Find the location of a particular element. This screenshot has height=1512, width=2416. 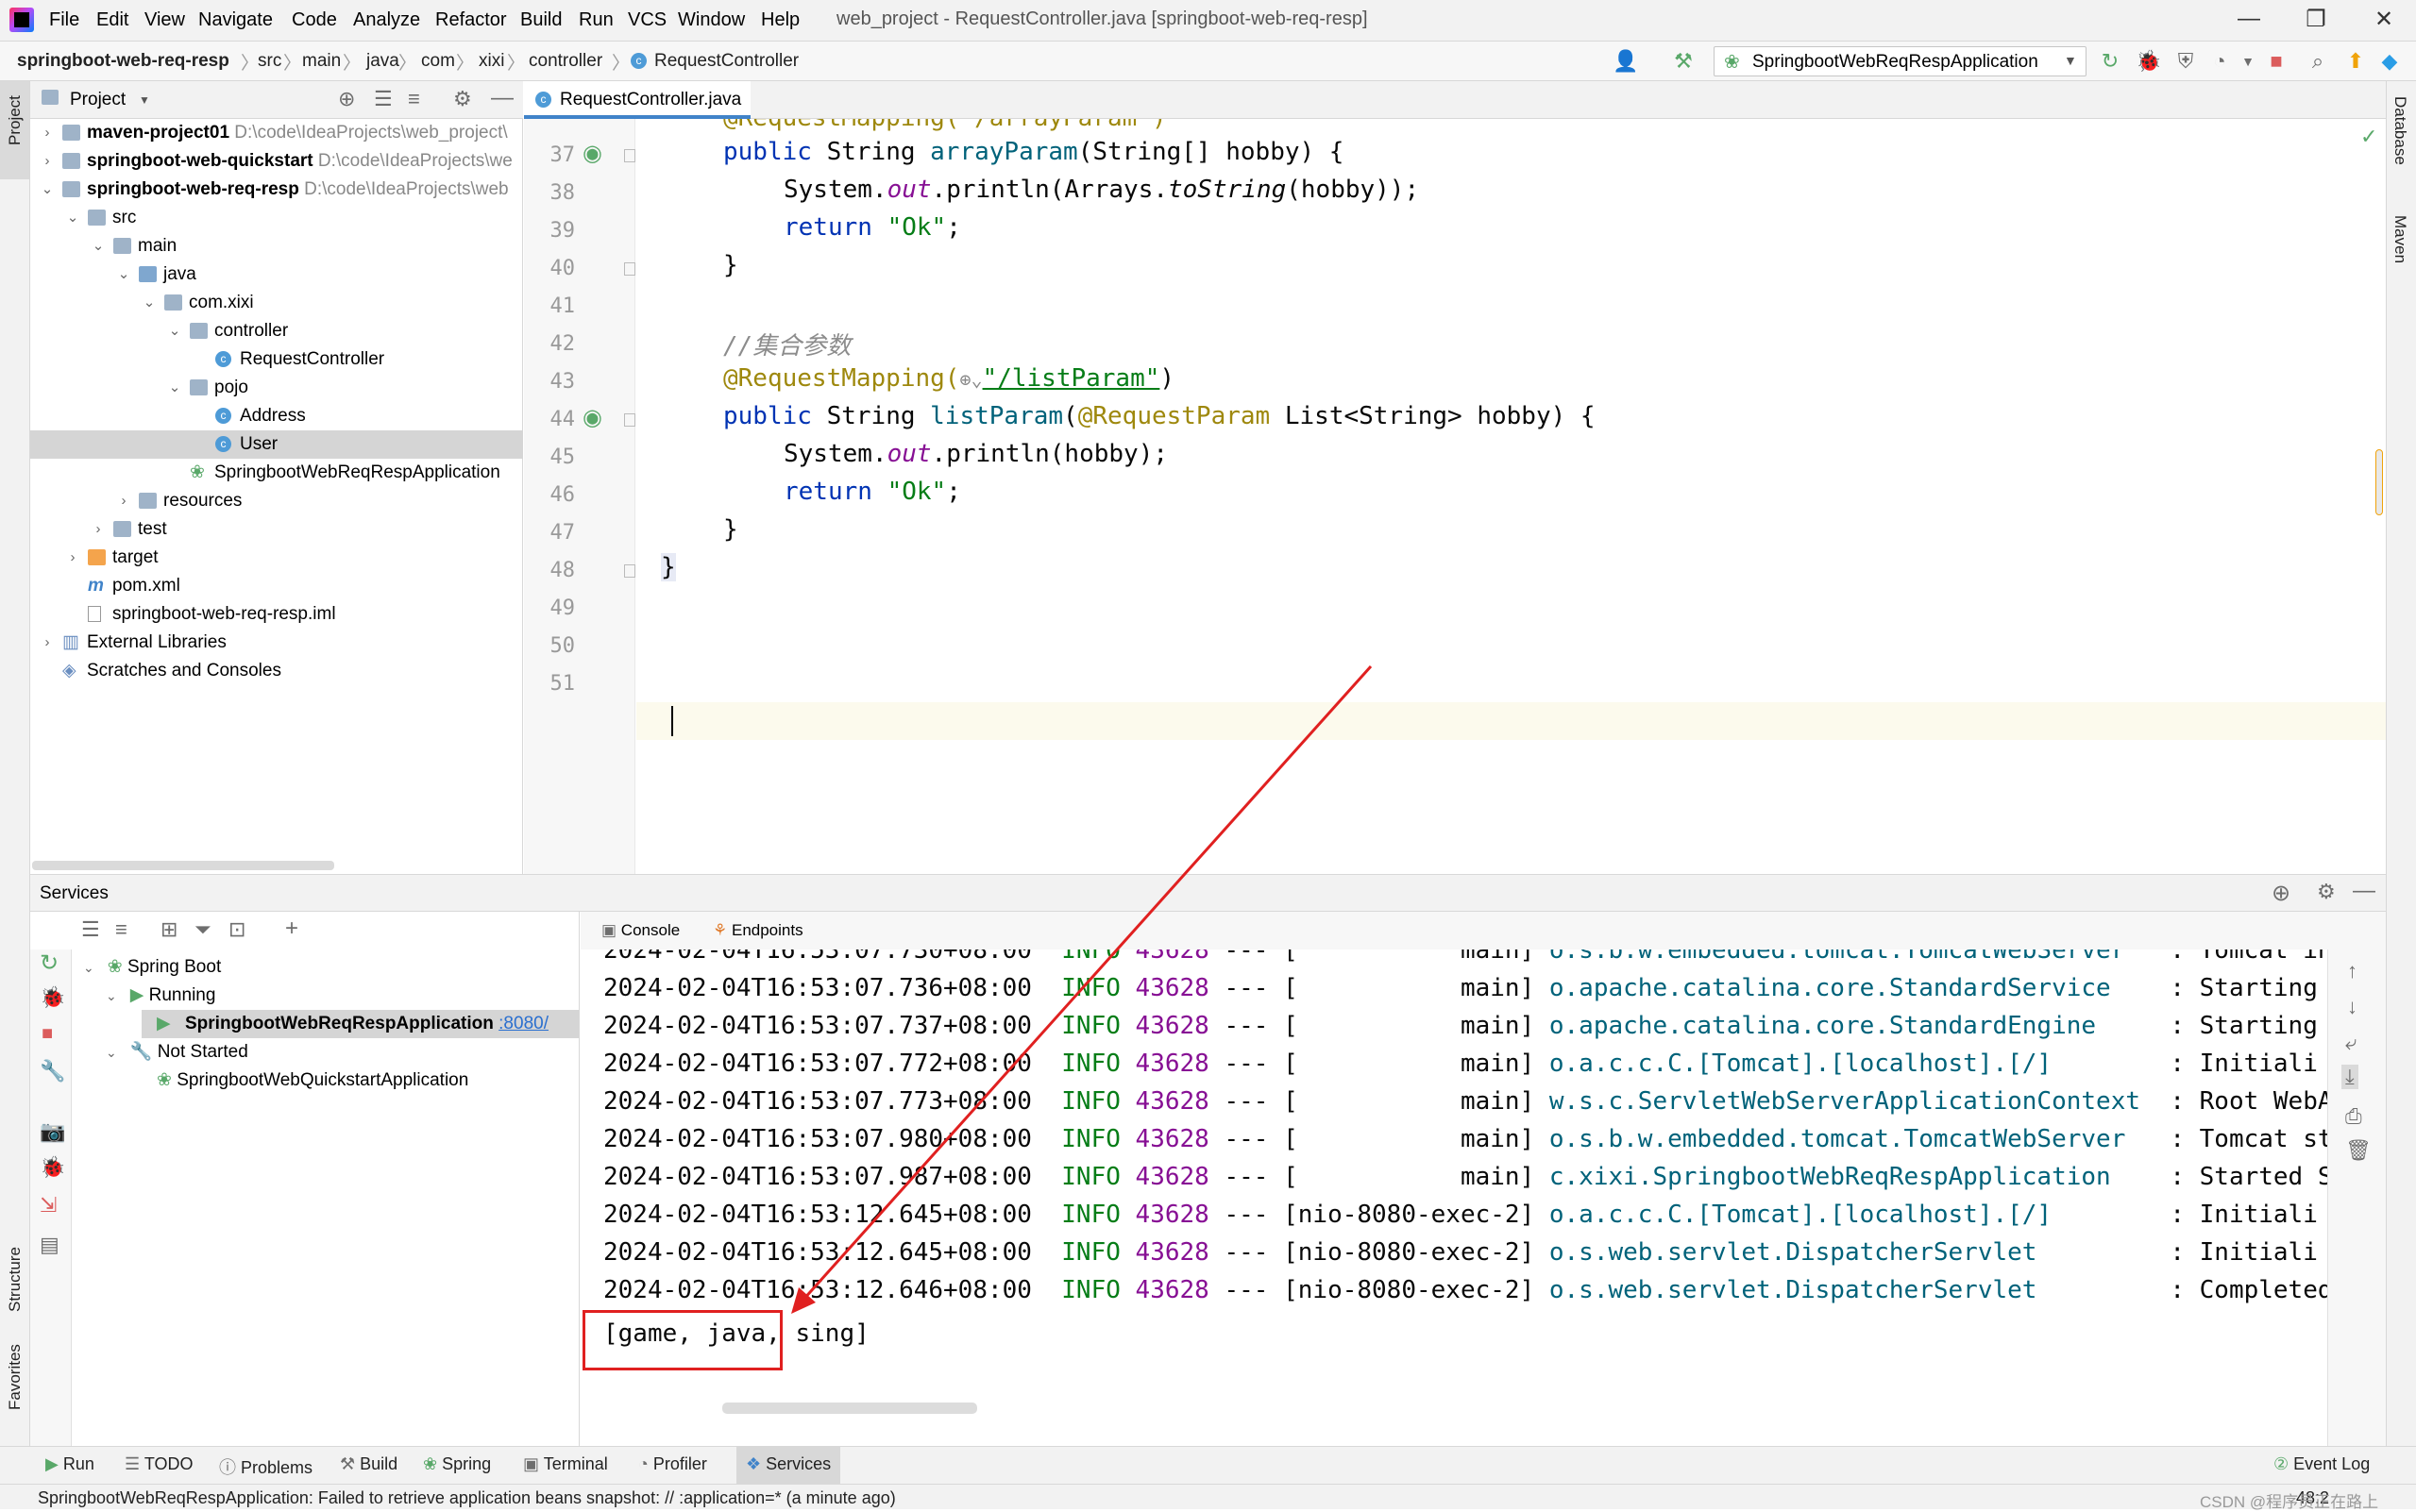

project-tree-item: springboot-web-req-resp.iml is located at coordinates (277, 614).